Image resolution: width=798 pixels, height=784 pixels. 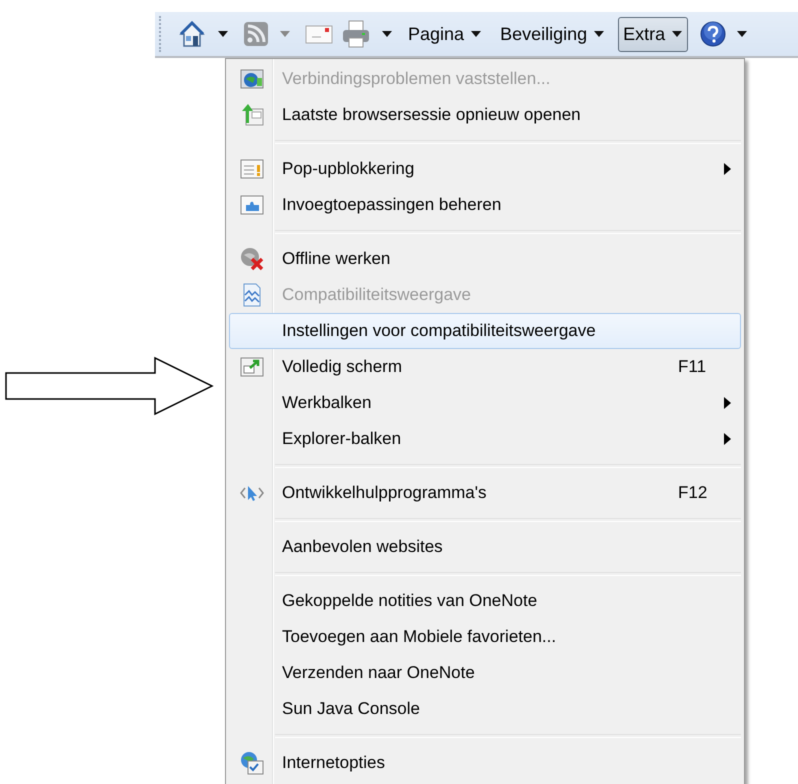 What do you see at coordinates (252, 367) in the screenshot?
I see `expand-window-icon` at bounding box center [252, 367].